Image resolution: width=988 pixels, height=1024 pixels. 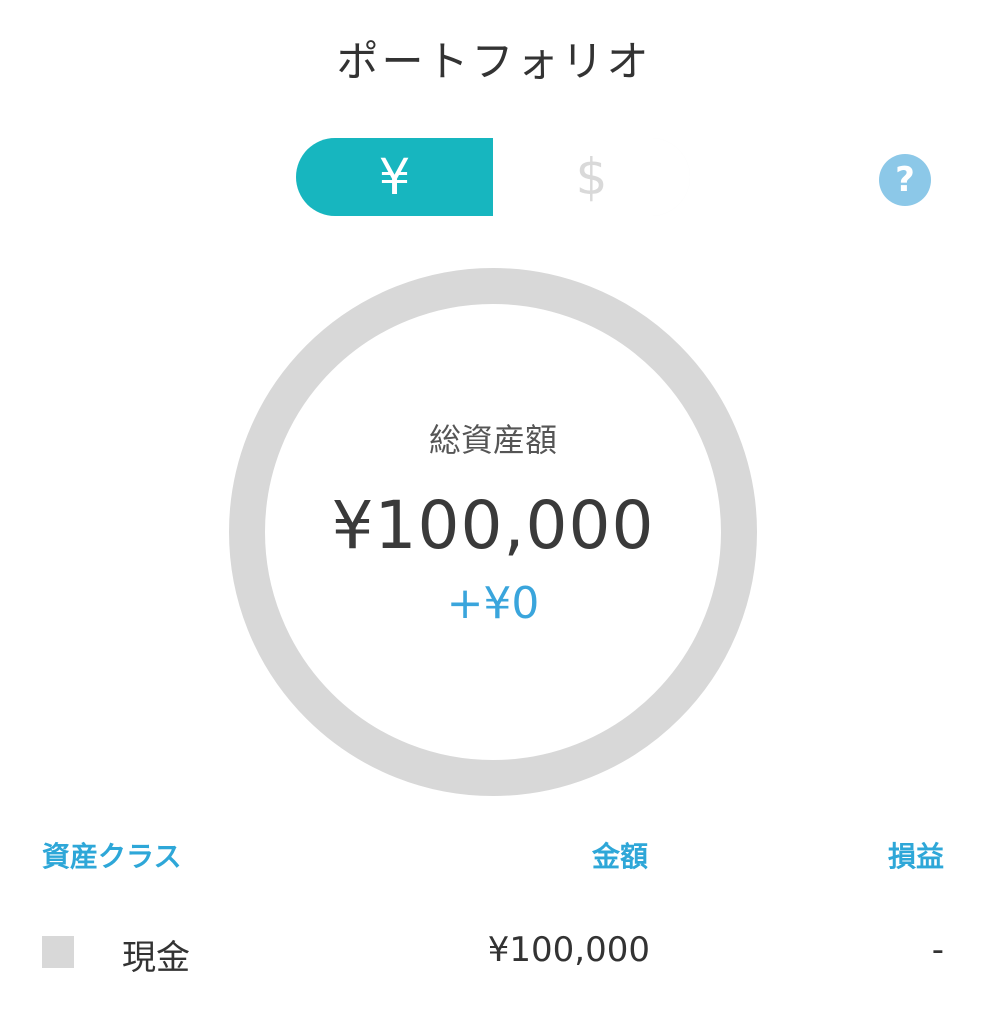 What do you see at coordinates (892, 855) in the screenshot?
I see `column-header-profit-loss: 損益` at bounding box center [892, 855].